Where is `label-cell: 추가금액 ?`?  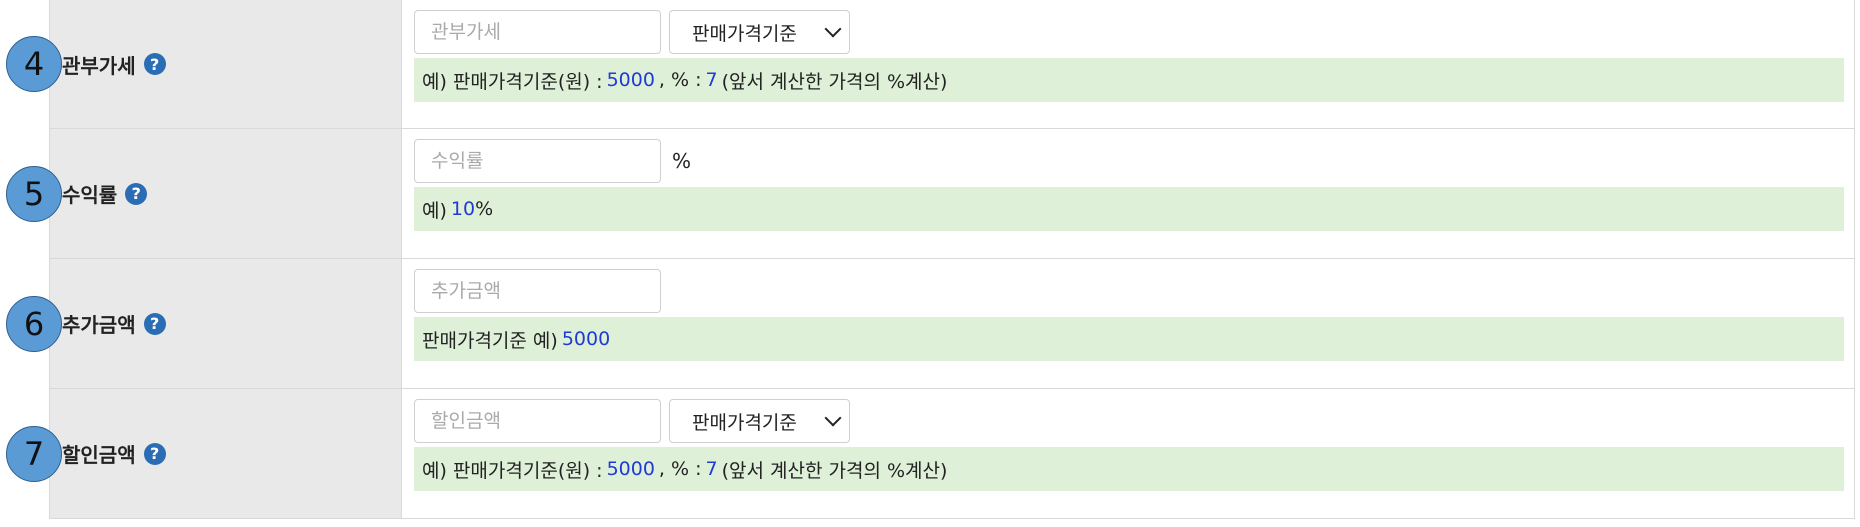 label-cell: 추가금액 ? is located at coordinates (225, 323).